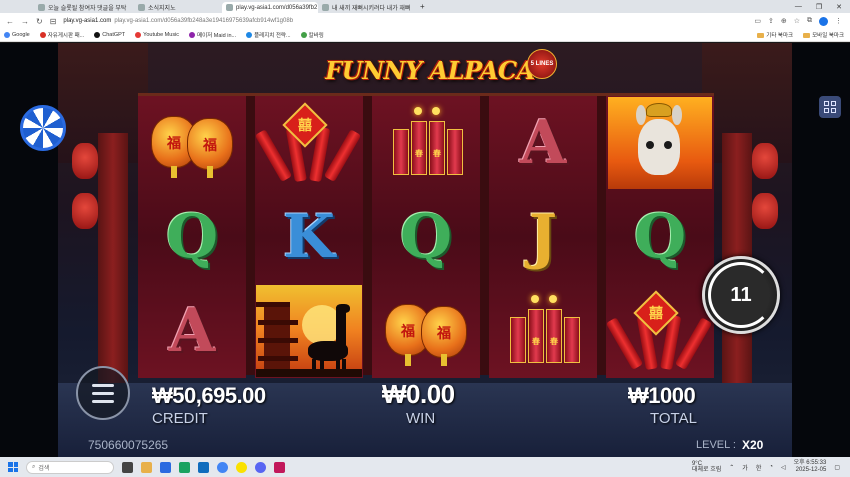 This screenshot has width=850, height=477. Describe the element at coordinates (209, 395) in the screenshot. I see `credit-value: ₩50,695.00` at that location.